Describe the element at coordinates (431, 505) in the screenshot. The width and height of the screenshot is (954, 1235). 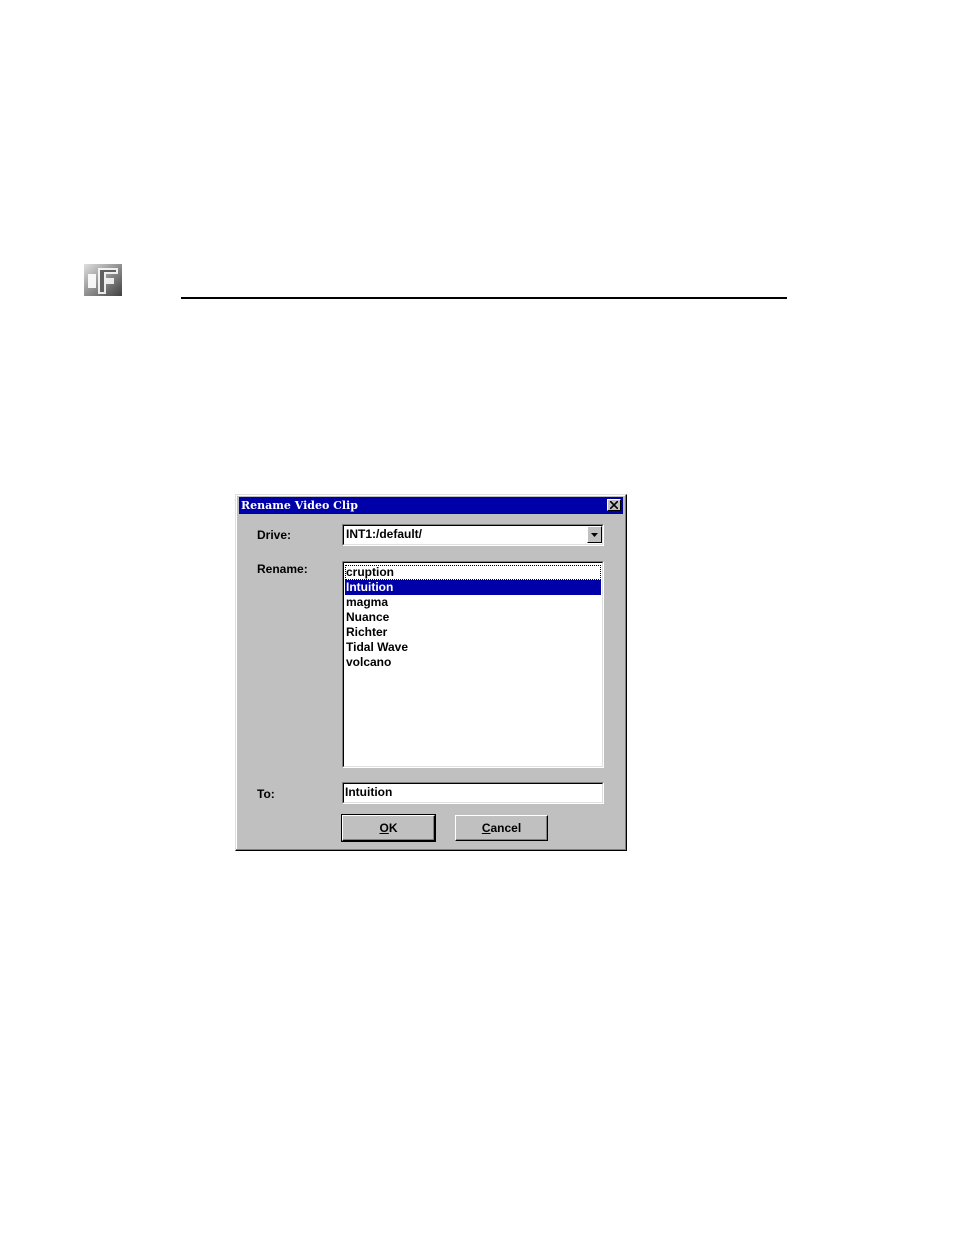
I see `dialog-titlebar: Rename Video Clip` at that location.